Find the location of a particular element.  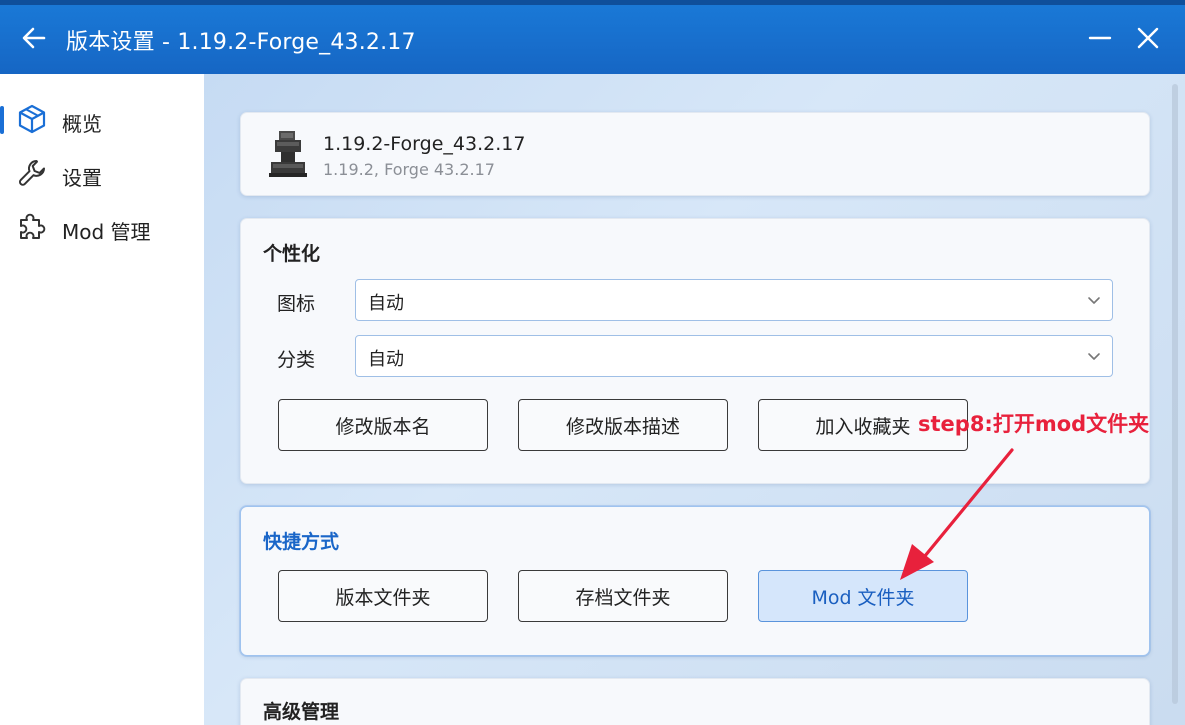

anvil-icon is located at coordinates (288, 154).